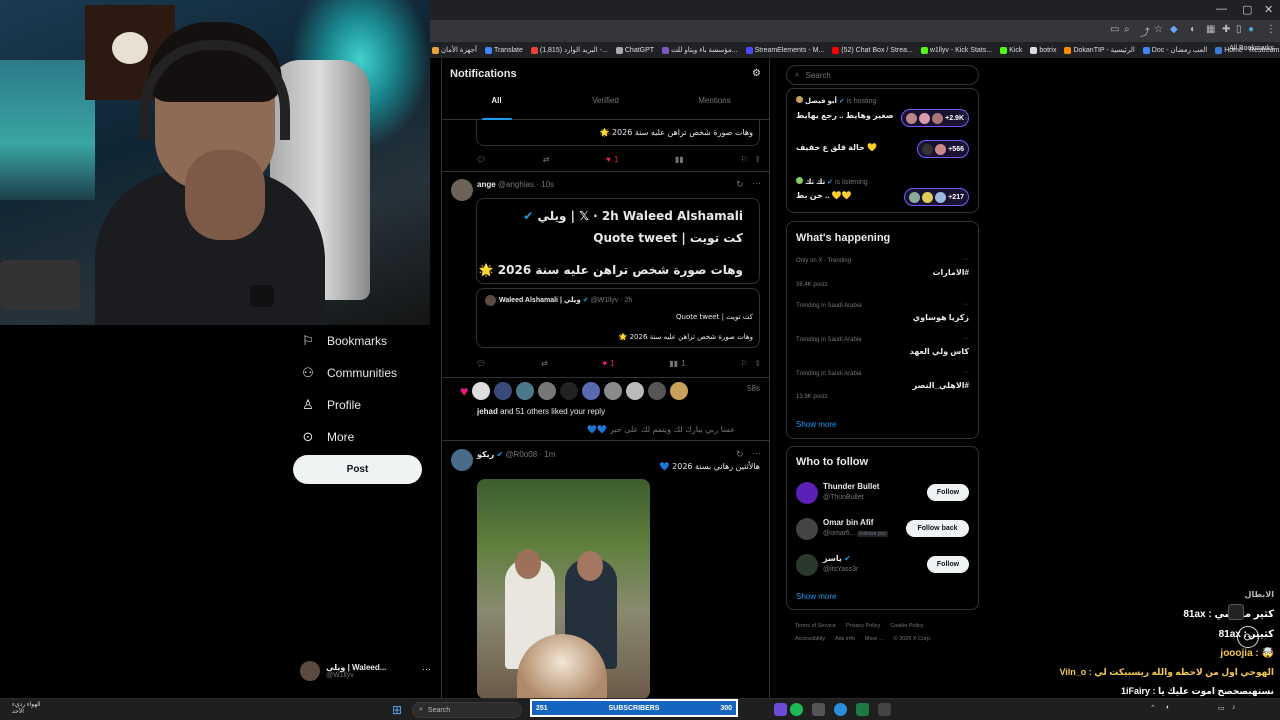 The height and width of the screenshot is (720, 1280). Describe the element at coordinates (1158, 29) in the screenshot. I see `star-icon: ☆` at that location.